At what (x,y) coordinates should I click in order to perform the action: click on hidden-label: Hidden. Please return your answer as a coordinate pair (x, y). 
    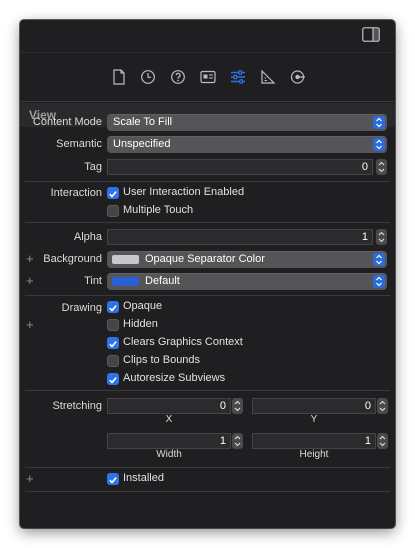
    Looking at the image, I should click on (140, 324).